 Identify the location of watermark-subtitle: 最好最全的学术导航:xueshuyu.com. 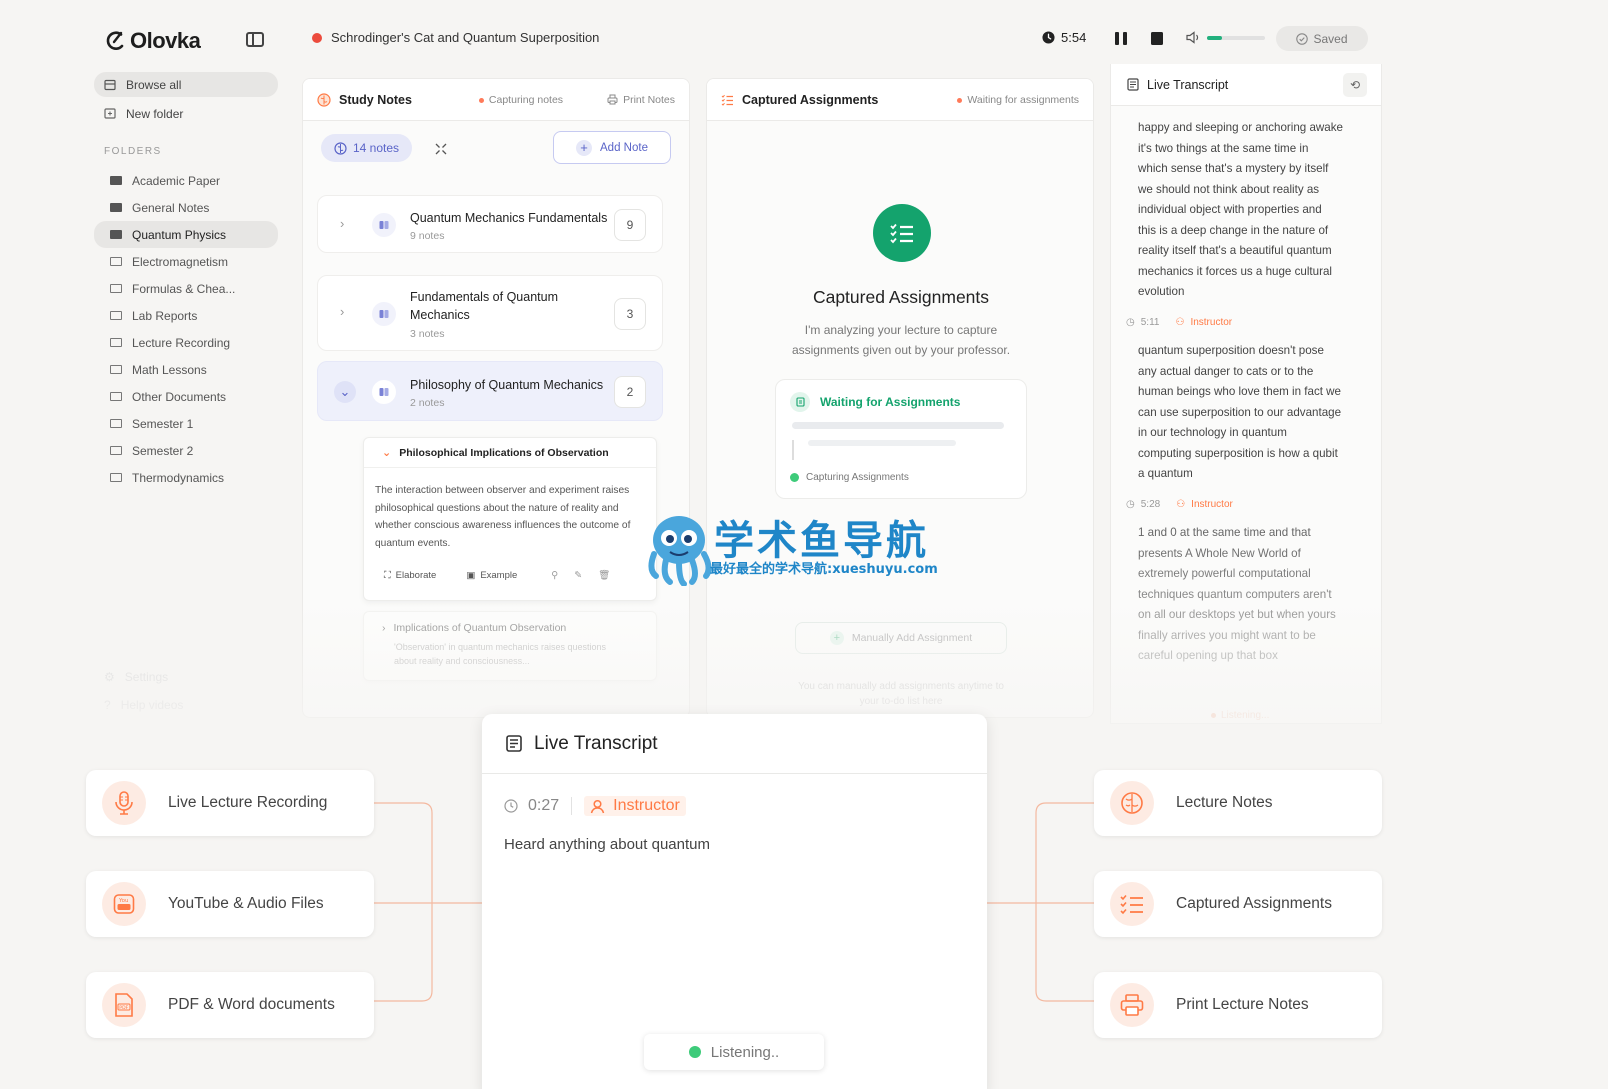
(824, 569).